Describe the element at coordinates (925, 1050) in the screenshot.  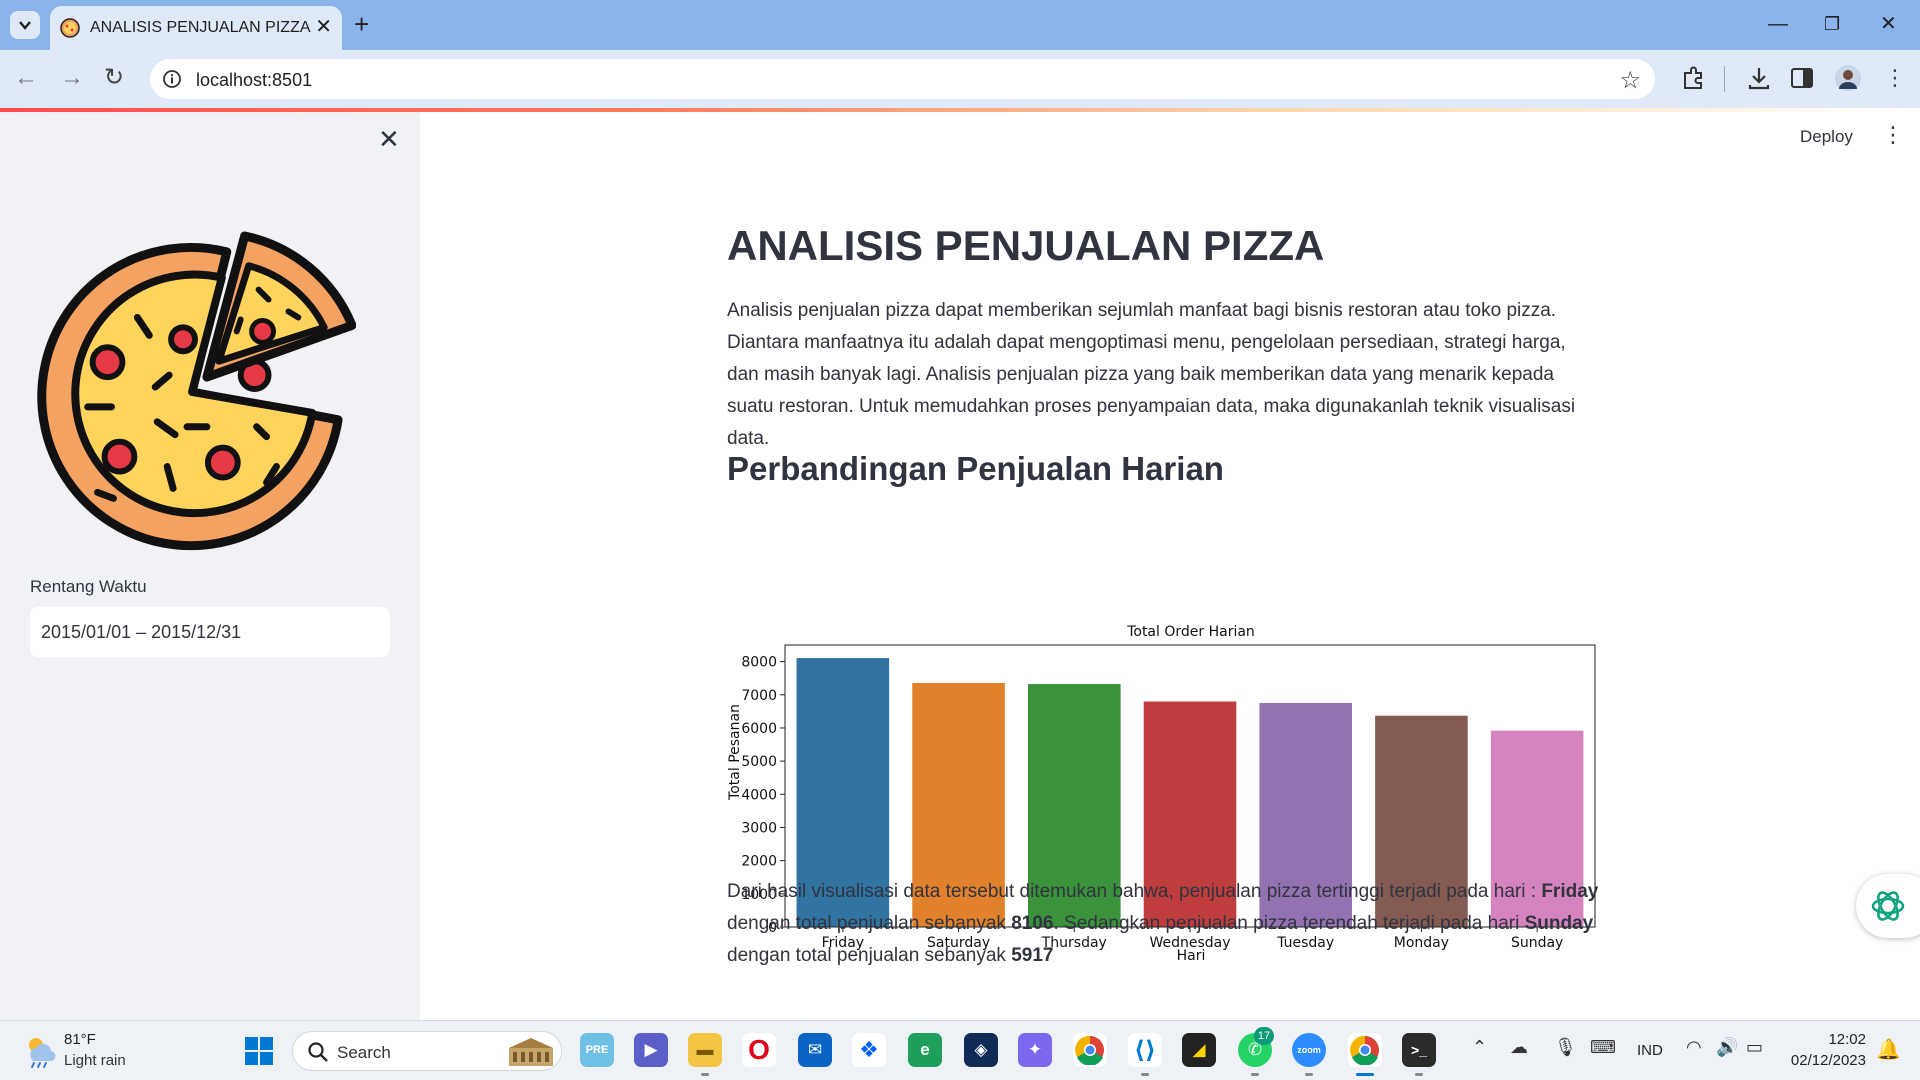
I see `edge-icon: e` at that location.